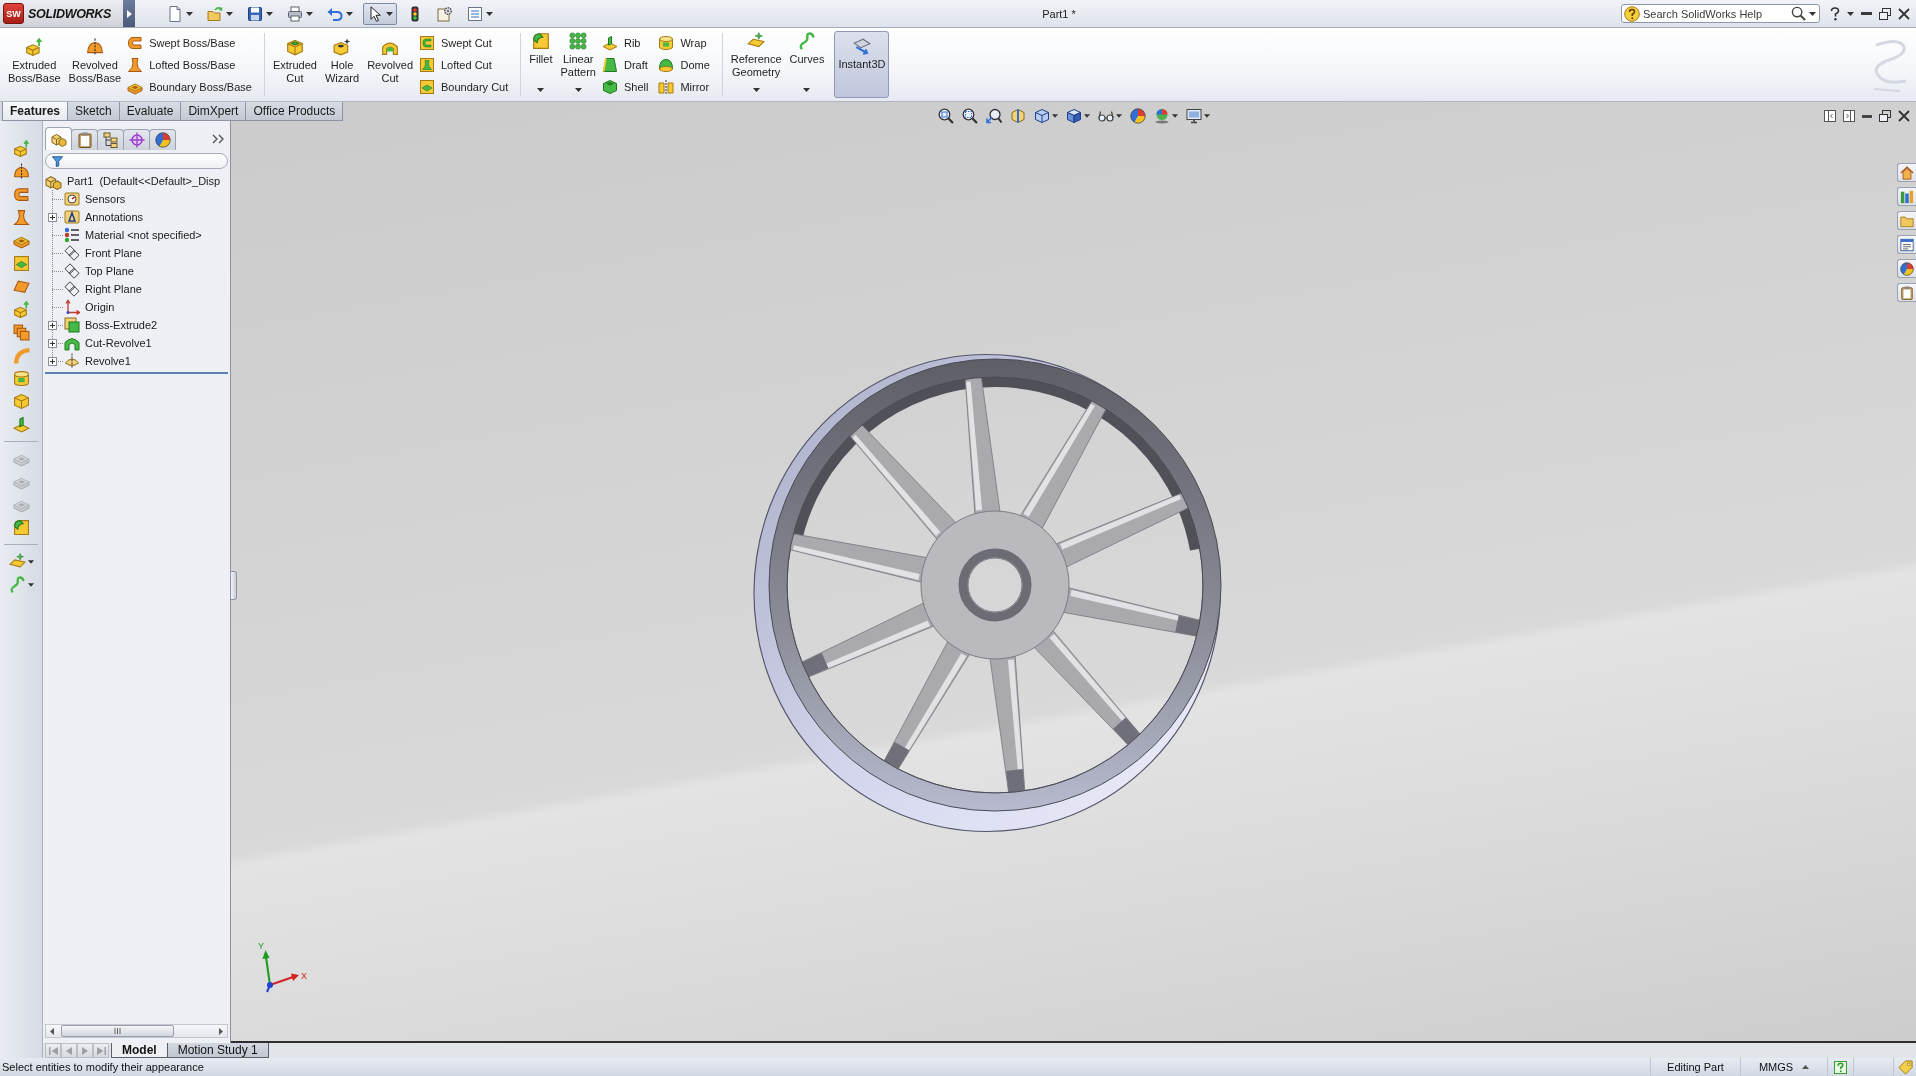 The height and width of the screenshot is (1076, 1916). What do you see at coordinates (136, 161) in the screenshot?
I see `filter-field` at bounding box center [136, 161].